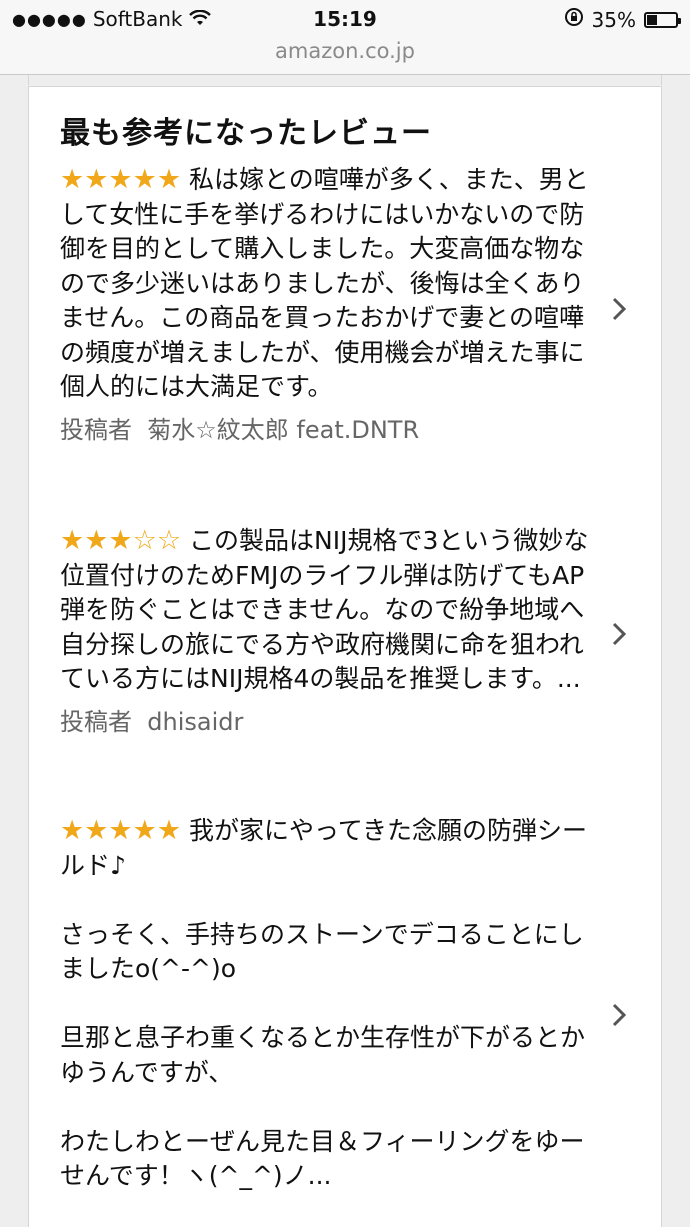 The image size is (690, 1227). What do you see at coordinates (157, 540) in the screenshot?
I see `stars-empty: ☆☆` at bounding box center [157, 540].